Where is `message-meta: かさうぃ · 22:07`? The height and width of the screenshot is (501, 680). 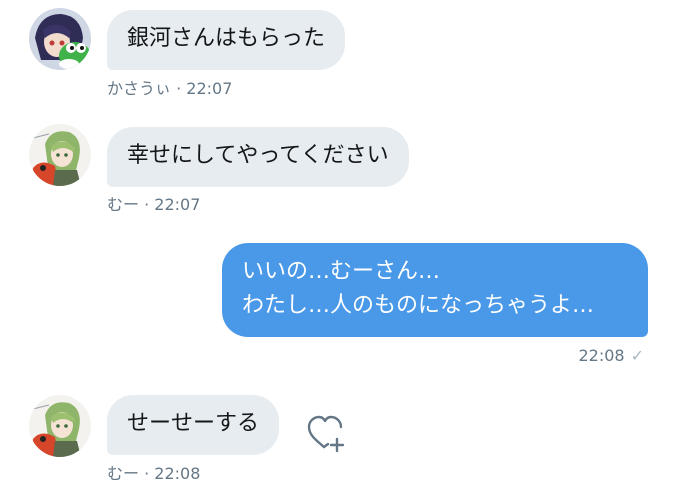
message-meta: かさうぃ · 22:07 is located at coordinates (169, 89).